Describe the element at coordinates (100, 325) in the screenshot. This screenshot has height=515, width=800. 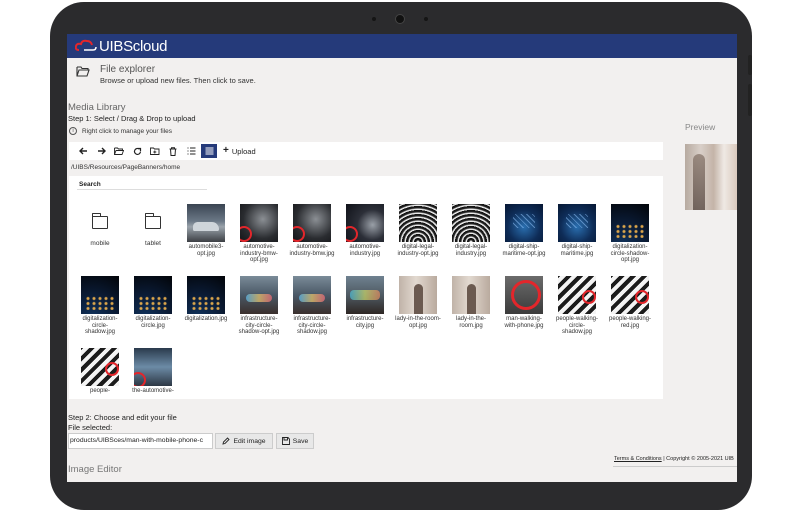
I see `file-label: digitalization-circle-shadow.jpg` at that location.